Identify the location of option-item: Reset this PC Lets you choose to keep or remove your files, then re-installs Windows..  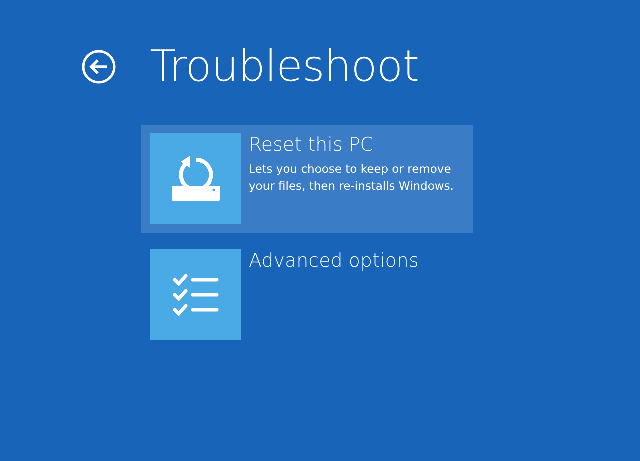
(307, 179).